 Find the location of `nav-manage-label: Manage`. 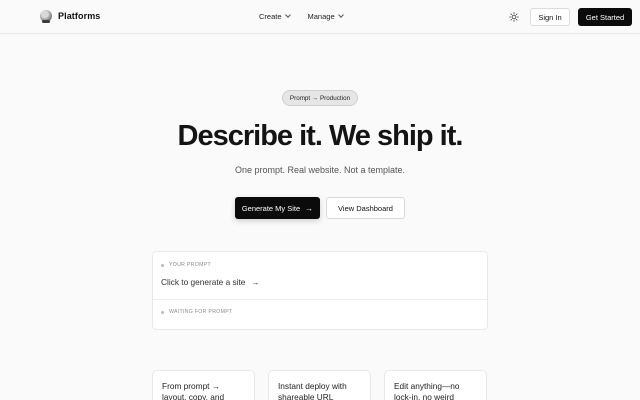

nav-manage-label: Manage is located at coordinates (321, 16).